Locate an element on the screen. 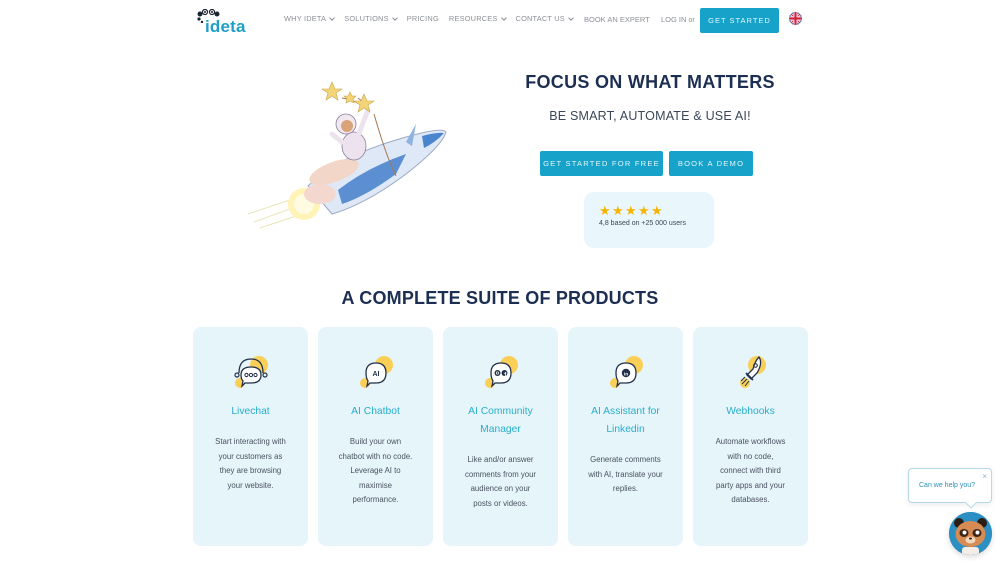 The width and height of the screenshot is (1000, 563). login-or-text: or is located at coordinates (691, 20).